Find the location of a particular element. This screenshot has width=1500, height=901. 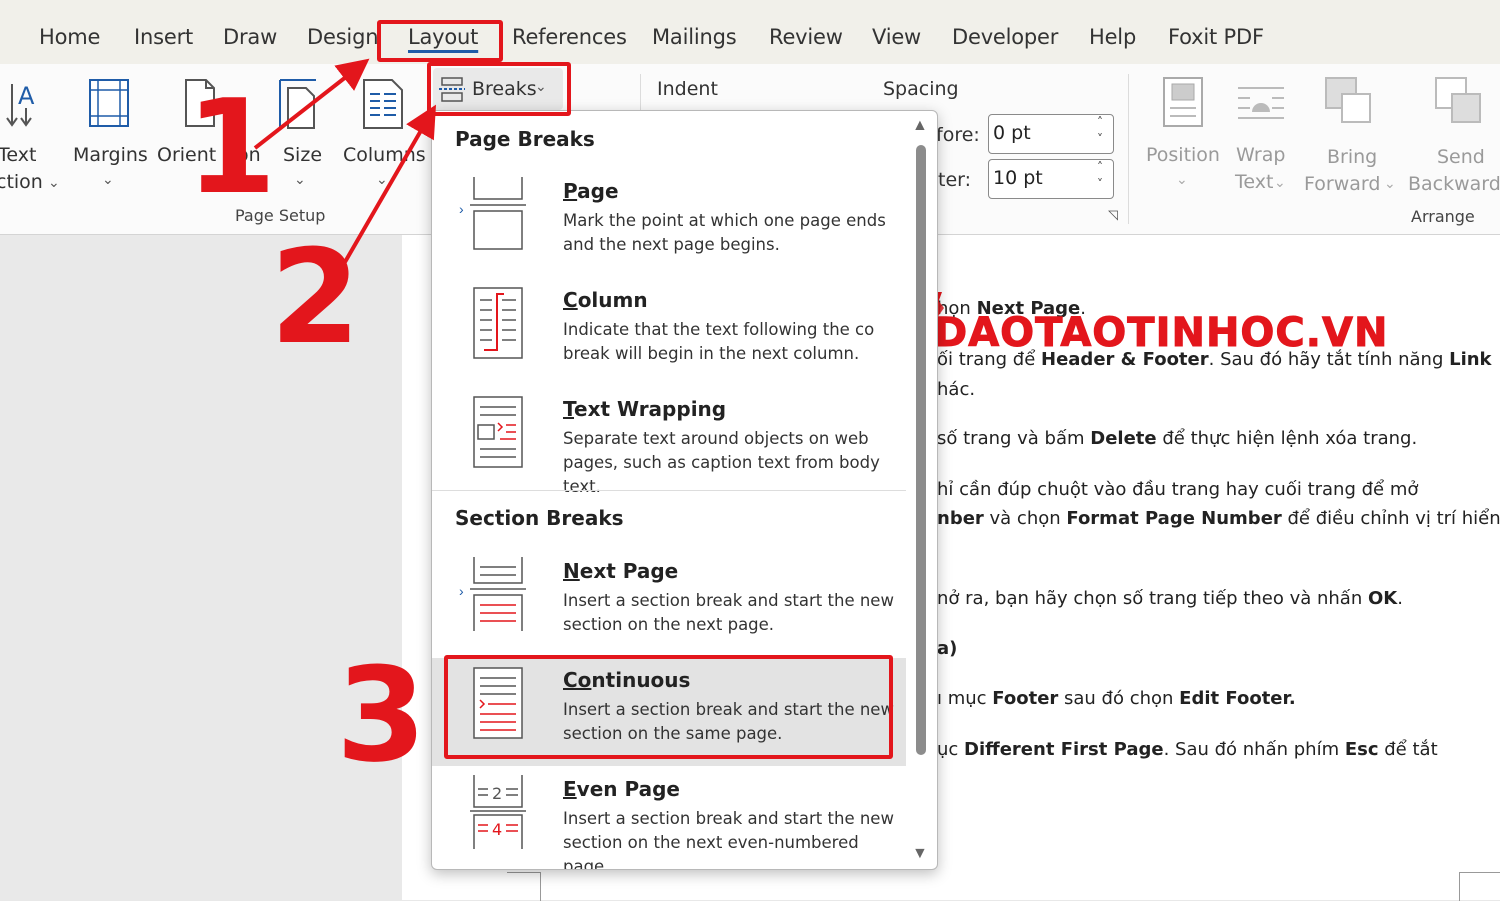

step-number-2: 2 is located at coordinates (315, 297).